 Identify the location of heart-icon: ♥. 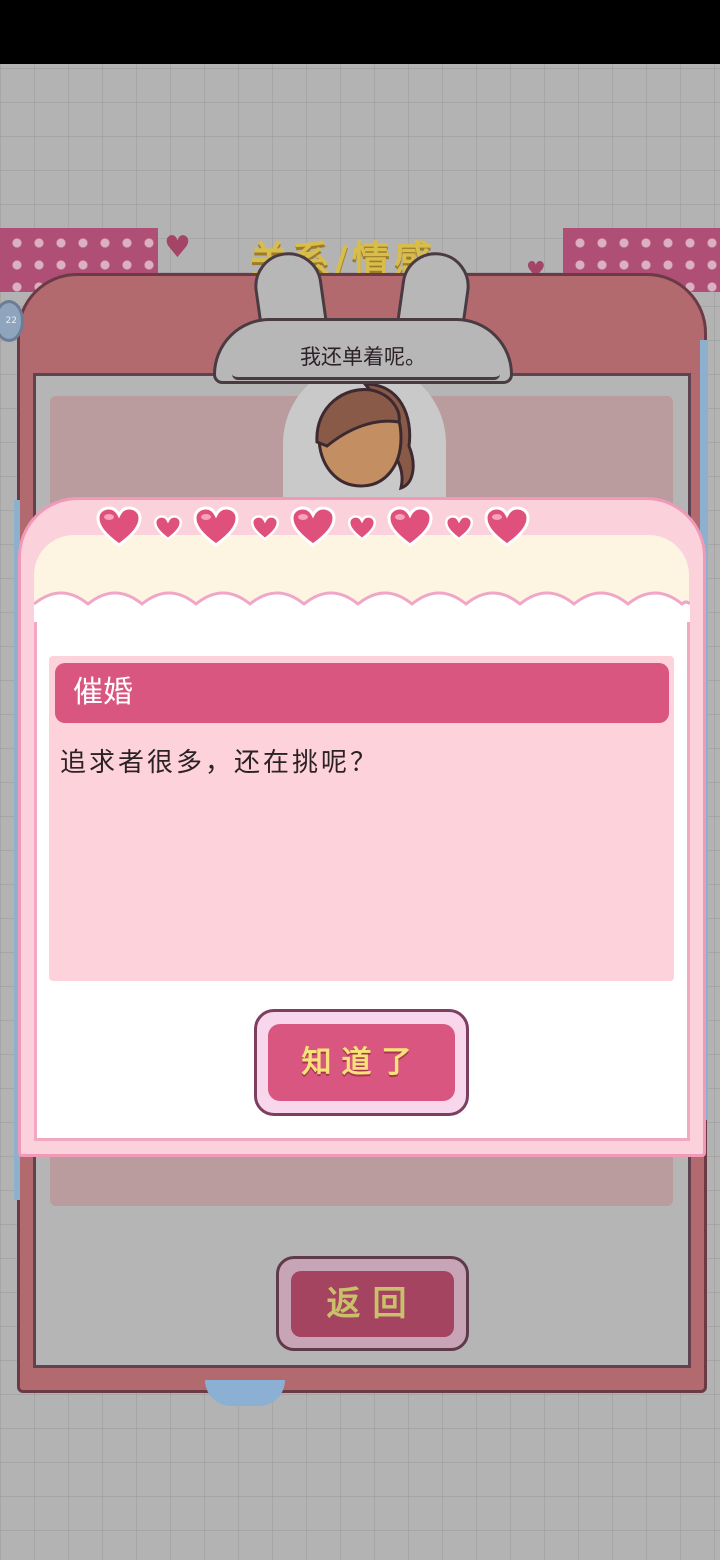
(177, 247).